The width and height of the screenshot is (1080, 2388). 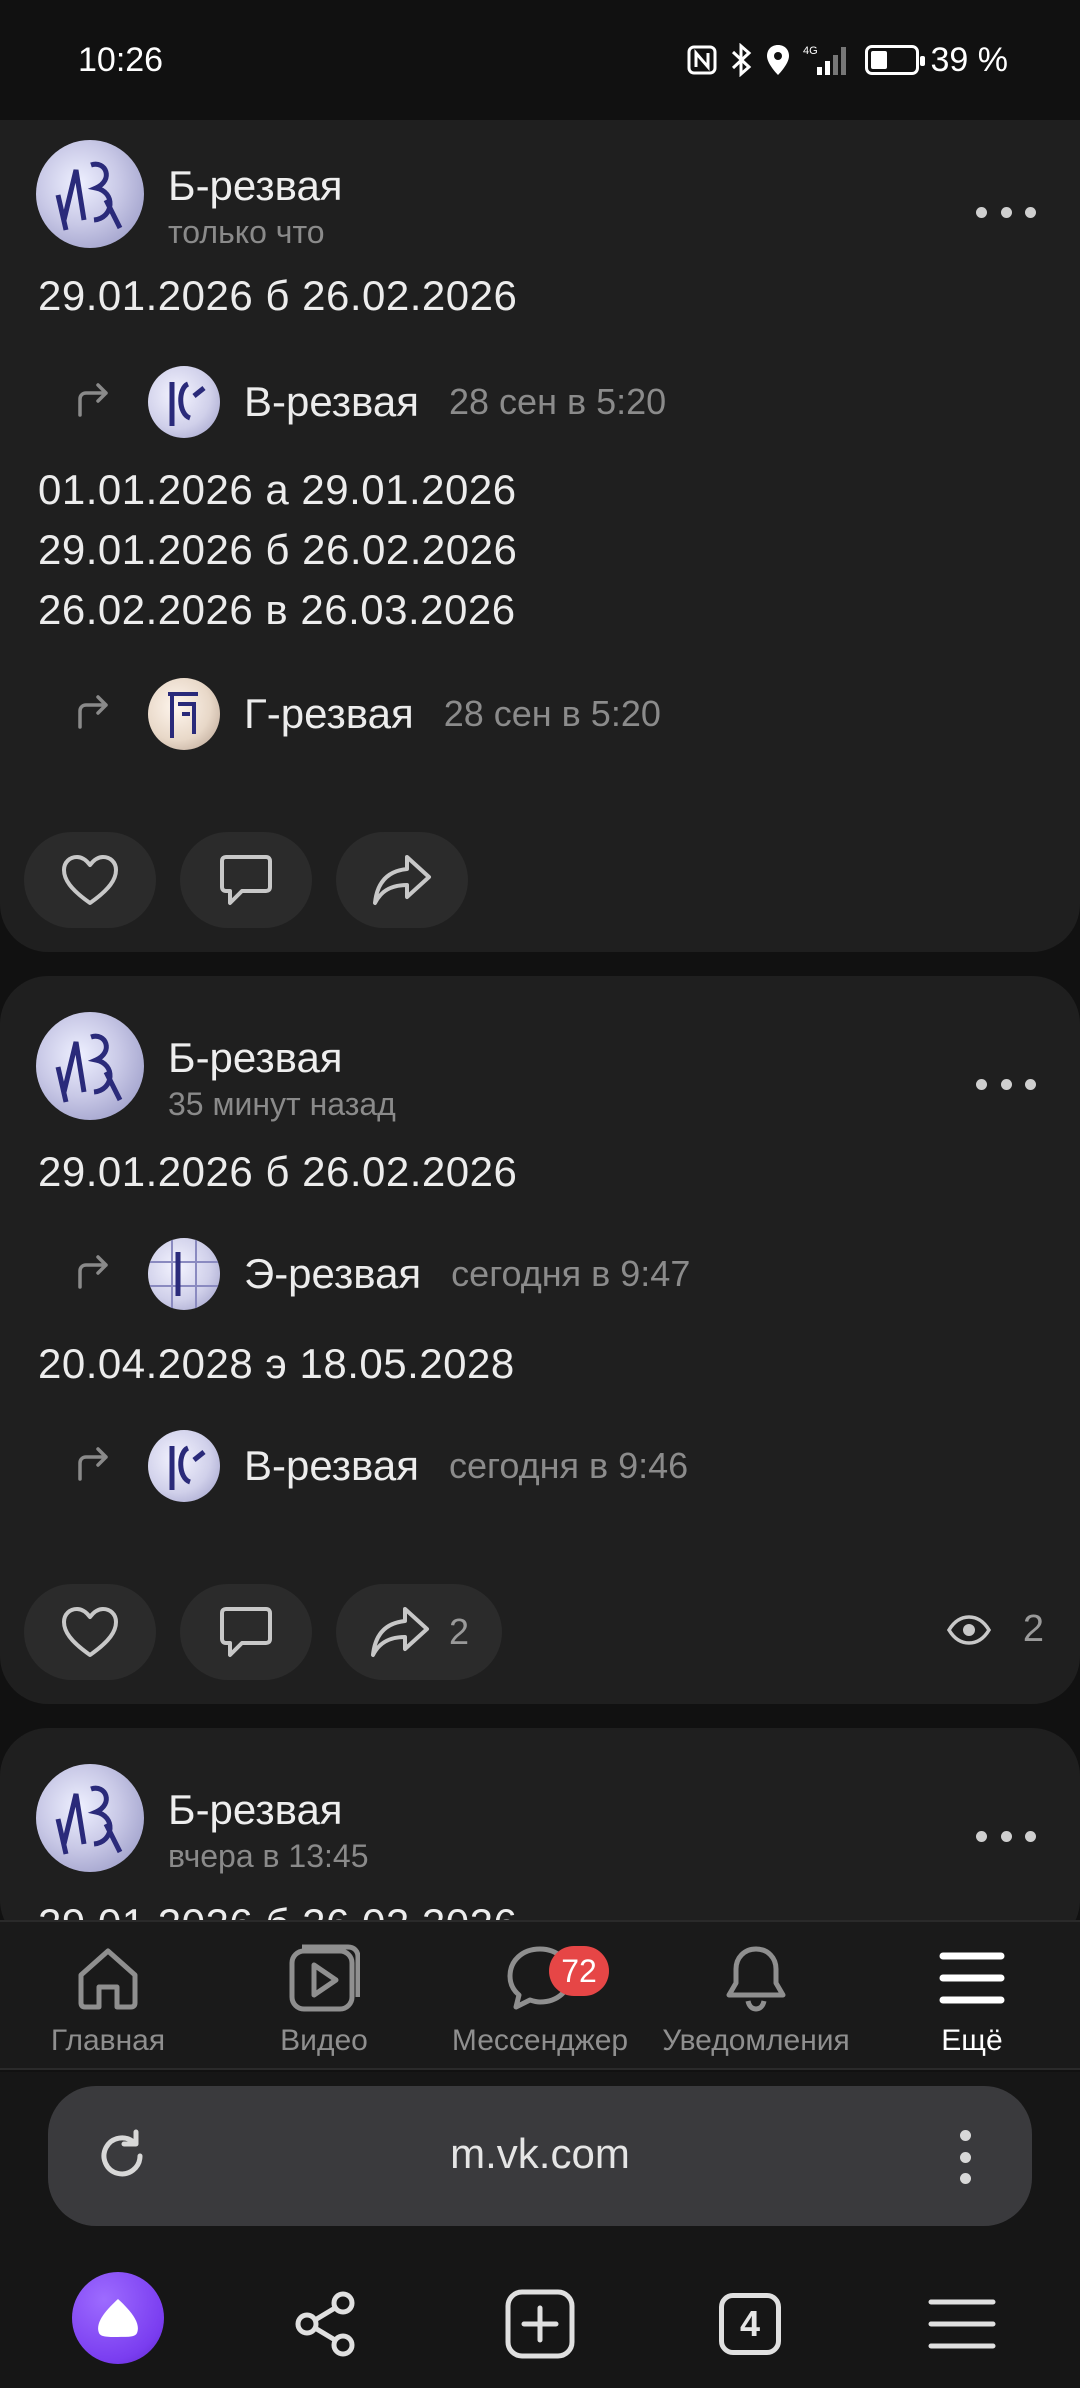 I want to click on address-bar: m.vk.com, so click(x=540, y=2156).